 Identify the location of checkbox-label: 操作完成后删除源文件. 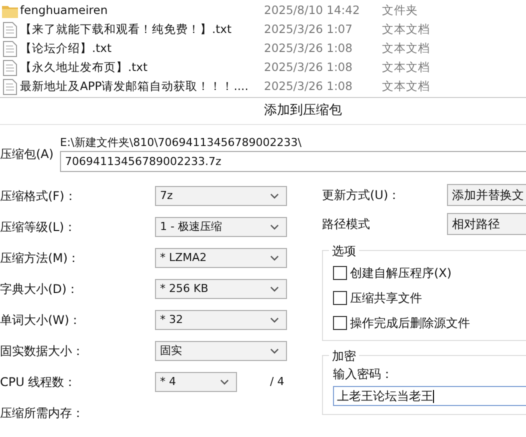
(410, 322).